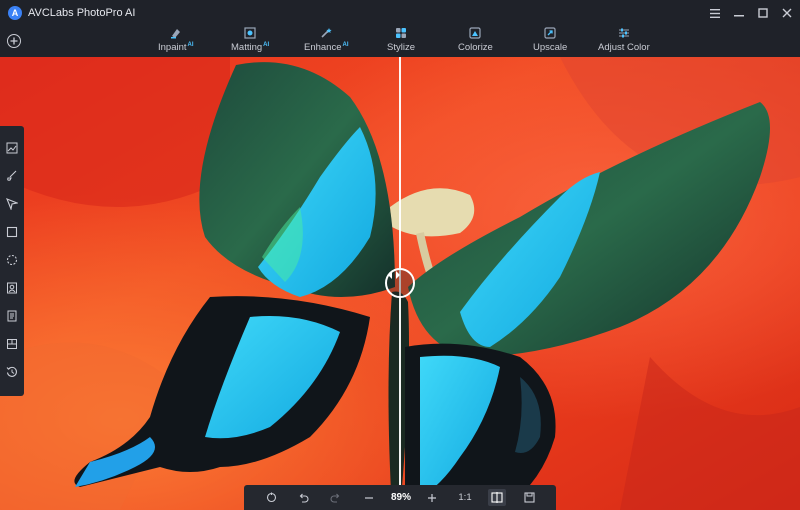 The image size is (800, 510). Describe the element at coordinates (12, 204) in the screenshot. I see `select-arrow-icon` at that location.